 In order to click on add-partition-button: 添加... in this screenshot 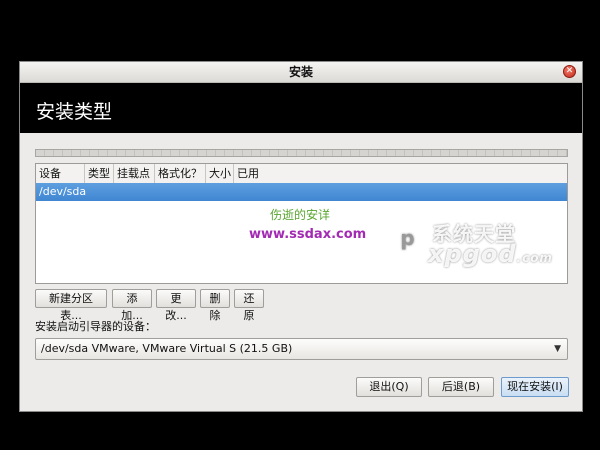, I will do `click(132, 305)`.